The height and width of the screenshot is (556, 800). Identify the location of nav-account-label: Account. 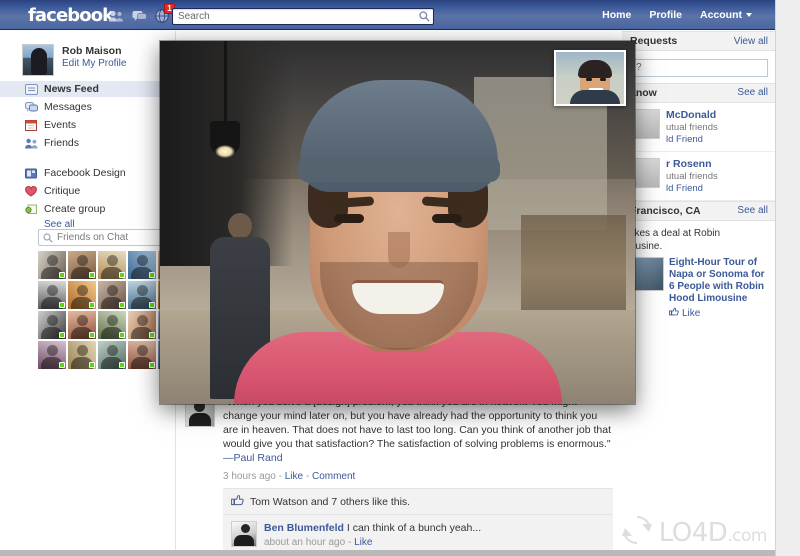
(721, 15).